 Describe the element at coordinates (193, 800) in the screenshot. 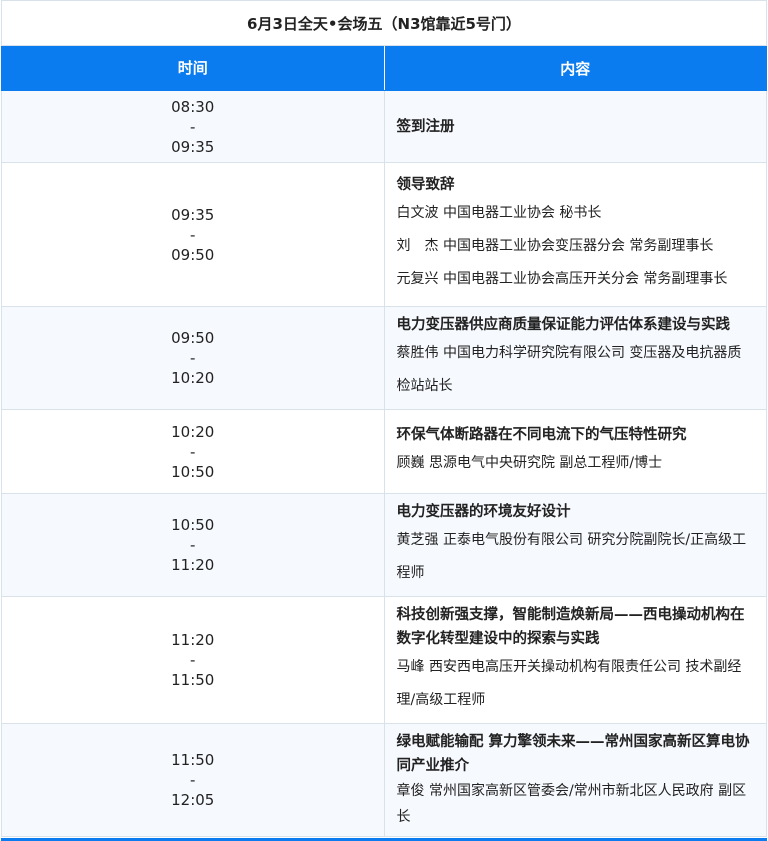

I see `end-time: 12:05` at that location.